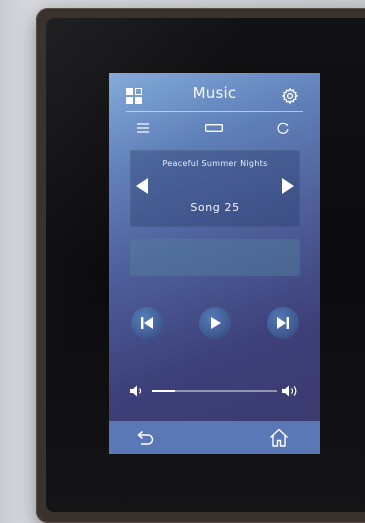 This screenshot has height=523, width=365. What do you see at coordinates (214, 93) in the screenshot?
I see `title-bar: Music` at bounding box center [214, 93].